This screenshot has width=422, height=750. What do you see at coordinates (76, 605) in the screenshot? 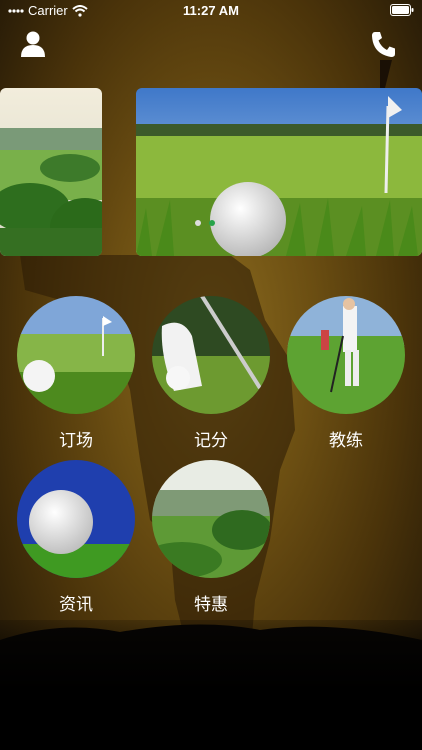
I see `menu-label: 资讯` at bounding box center [76, 605].